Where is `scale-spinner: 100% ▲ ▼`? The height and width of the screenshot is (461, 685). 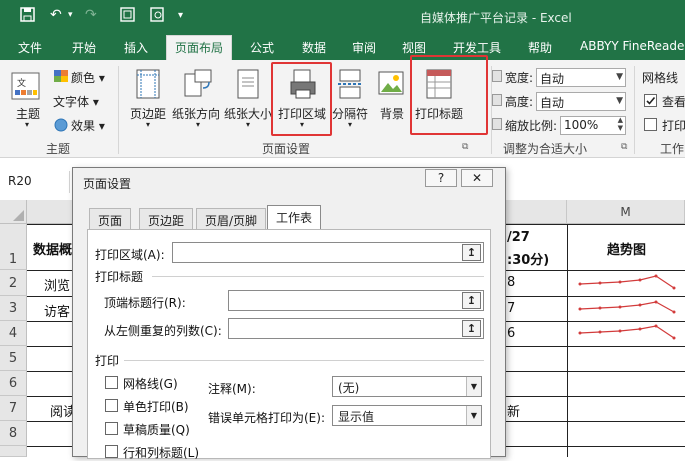
scale-spinner: 100% ▲ ▼ is located at coordinates (593, 125).